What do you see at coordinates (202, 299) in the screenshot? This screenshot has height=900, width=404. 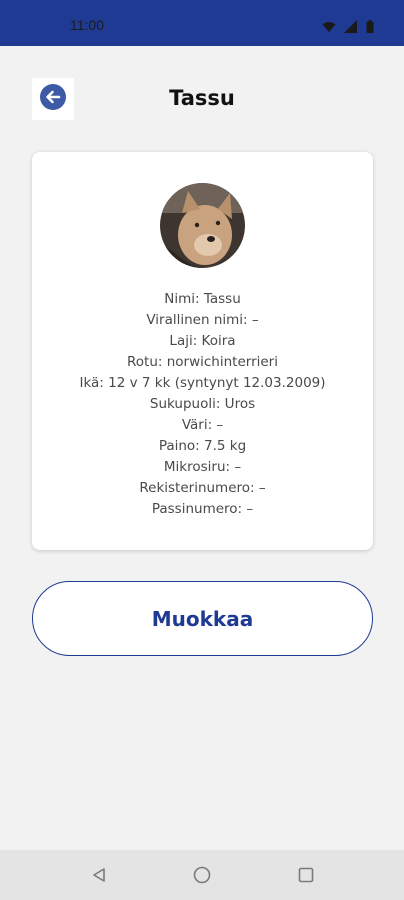 I see `detail-name: Nimi: Tassu` at bounding box center [202, 299].